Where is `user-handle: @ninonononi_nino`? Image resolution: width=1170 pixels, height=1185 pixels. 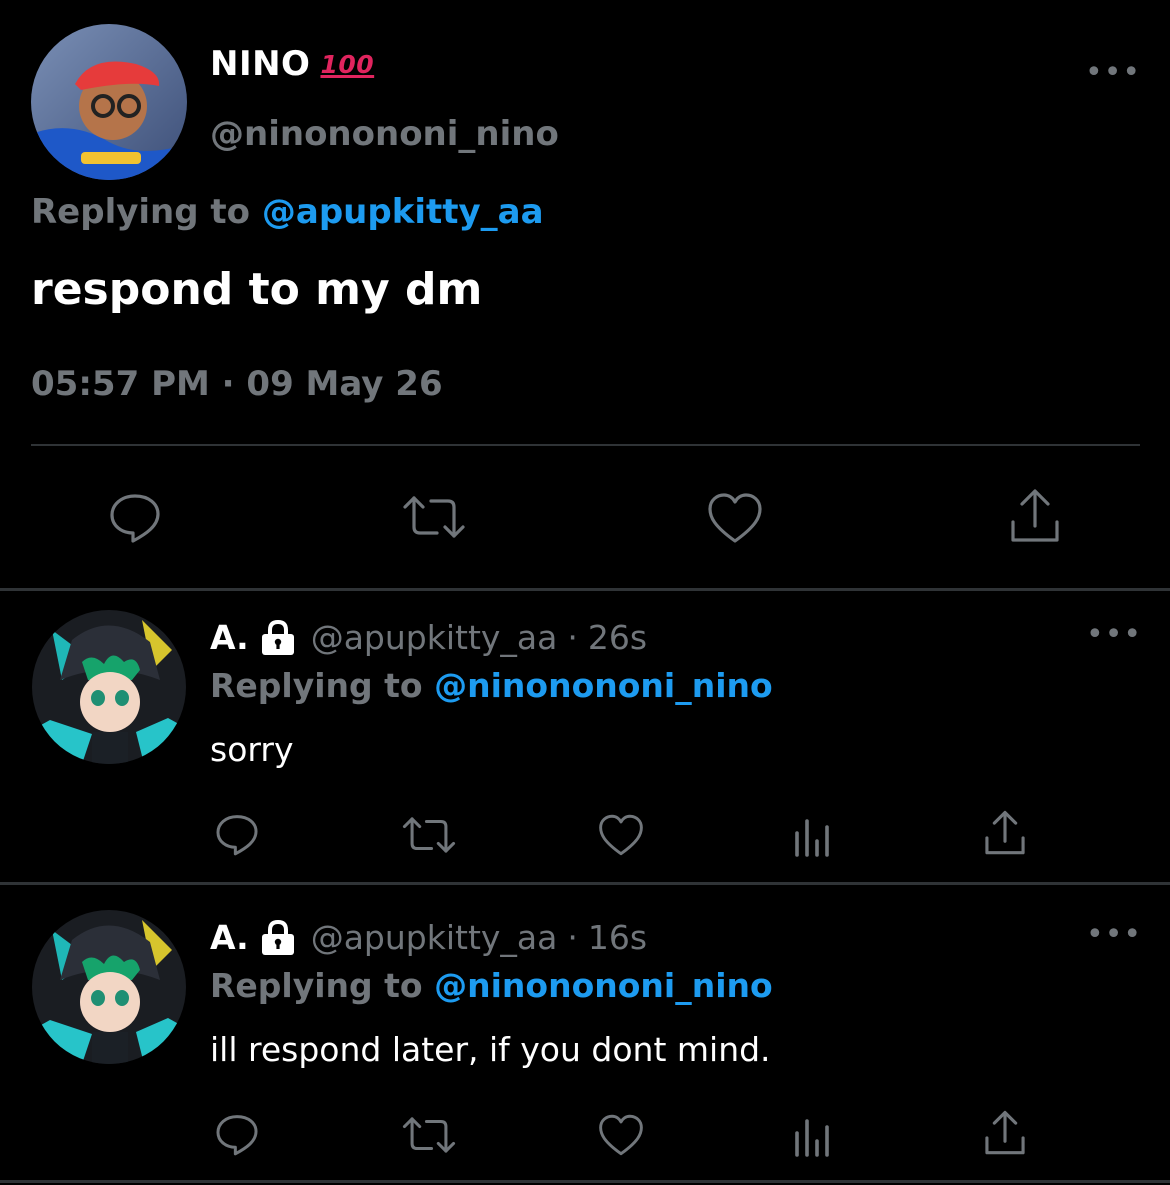
user-handle: @ninonononi_nino is located at coordinates (384, 134).